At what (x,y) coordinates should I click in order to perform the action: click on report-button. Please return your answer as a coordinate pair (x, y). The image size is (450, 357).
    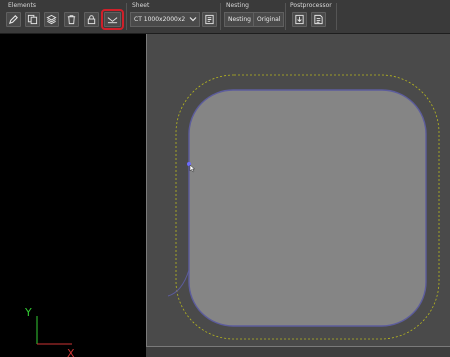
    Looking at the image, I should click on (318, 19).